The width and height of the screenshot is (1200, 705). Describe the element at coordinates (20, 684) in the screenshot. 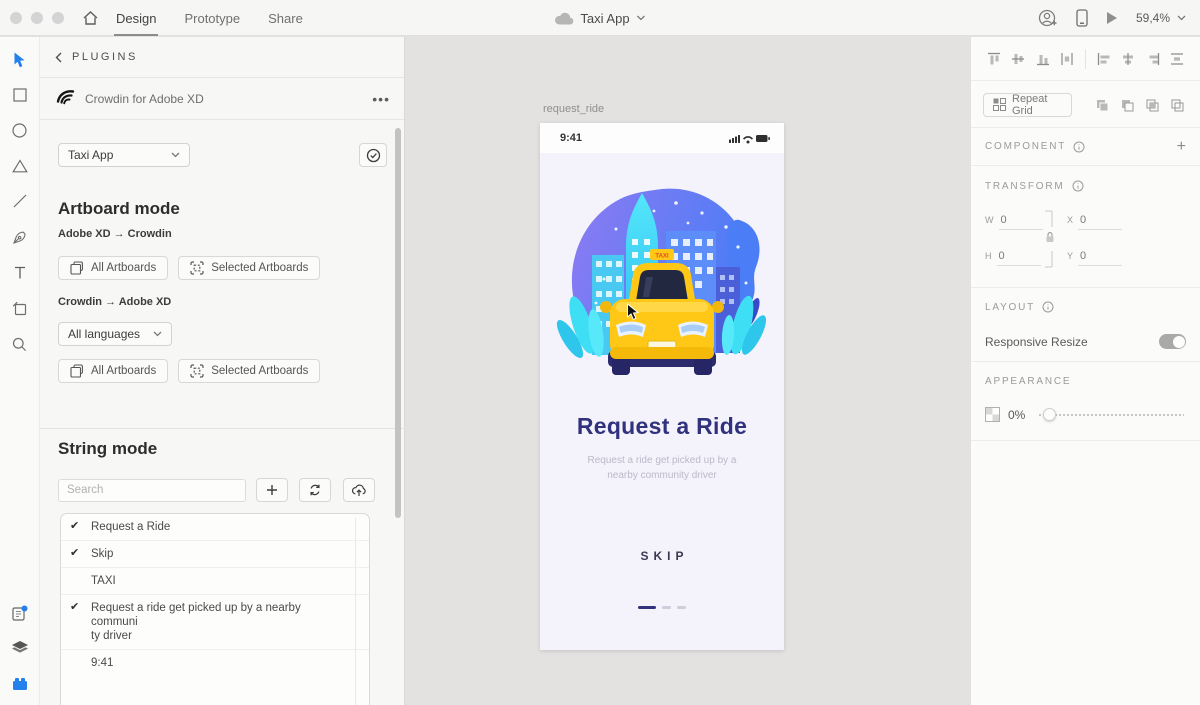

I see `plugins-panel-button` at that location.